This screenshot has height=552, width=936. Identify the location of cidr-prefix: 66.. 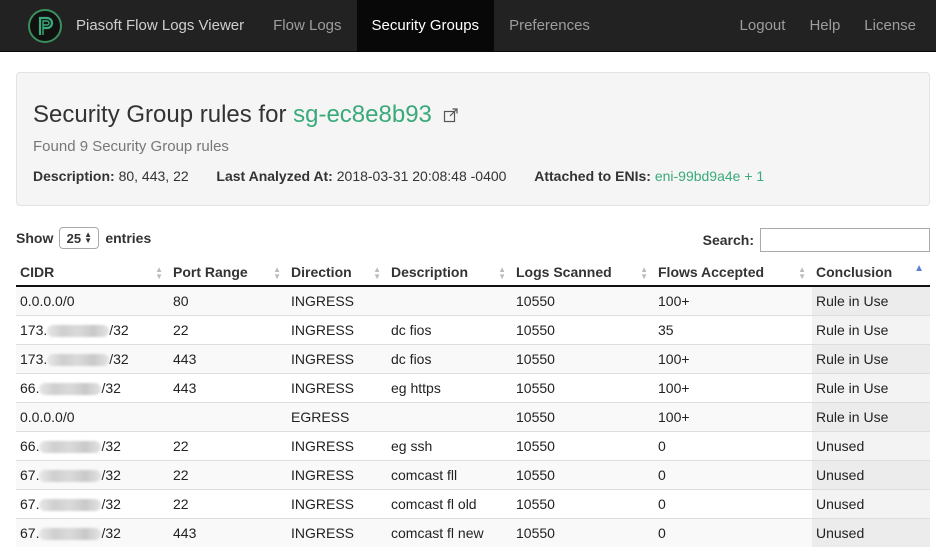
(30, 445).